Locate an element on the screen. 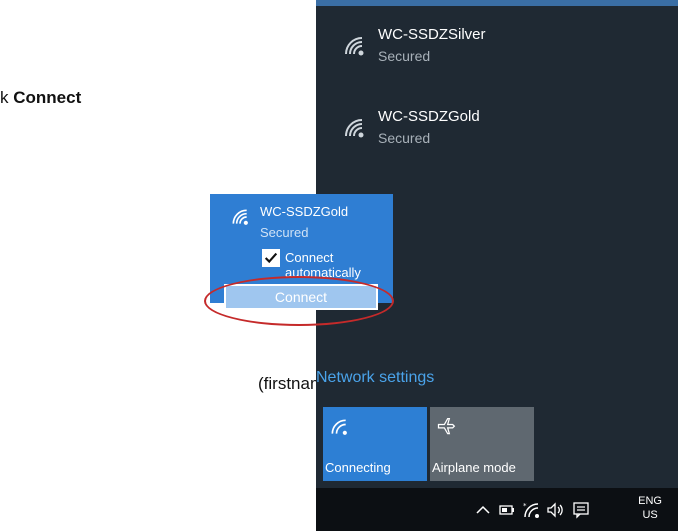  tile-label: Airplane mode is located at coordinates (474, 467).